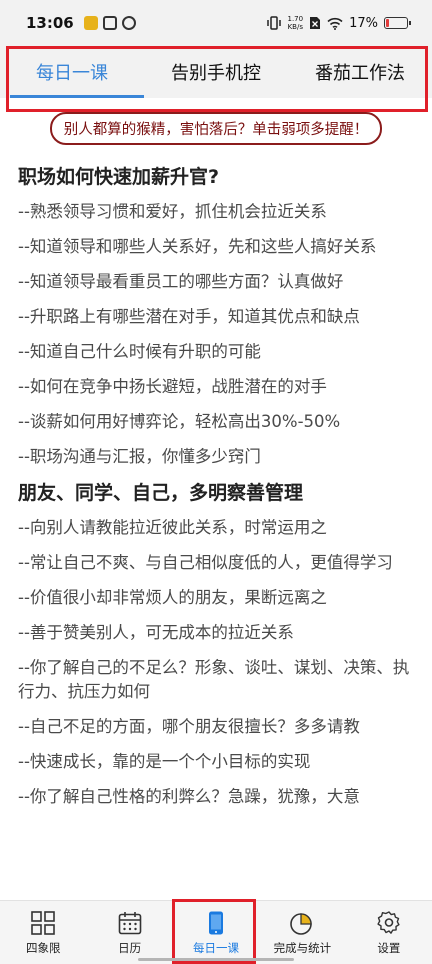  I want to click on list-item: --你了解自己性格的利弊么？急躁，犹豫，大意, so click(189, 796).